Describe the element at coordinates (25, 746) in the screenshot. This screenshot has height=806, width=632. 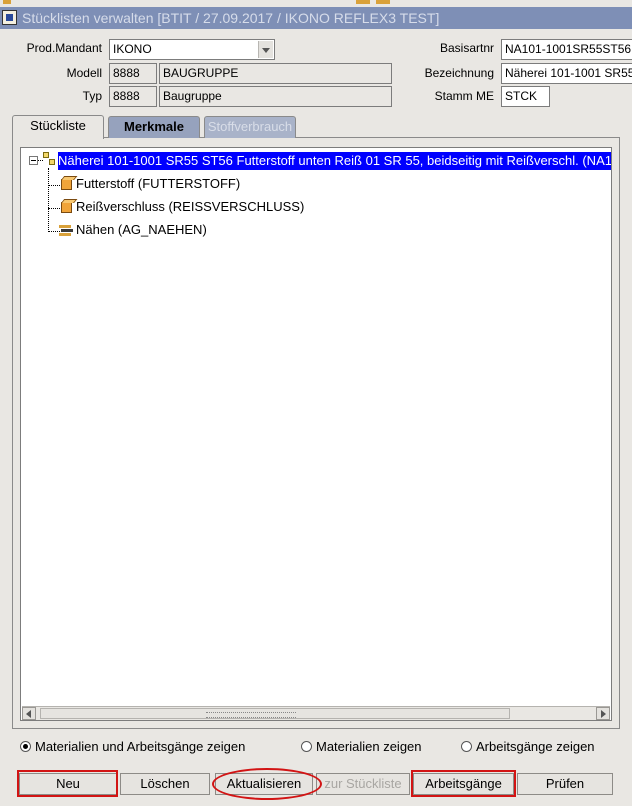
I see `radio-selected-icon` at that location.